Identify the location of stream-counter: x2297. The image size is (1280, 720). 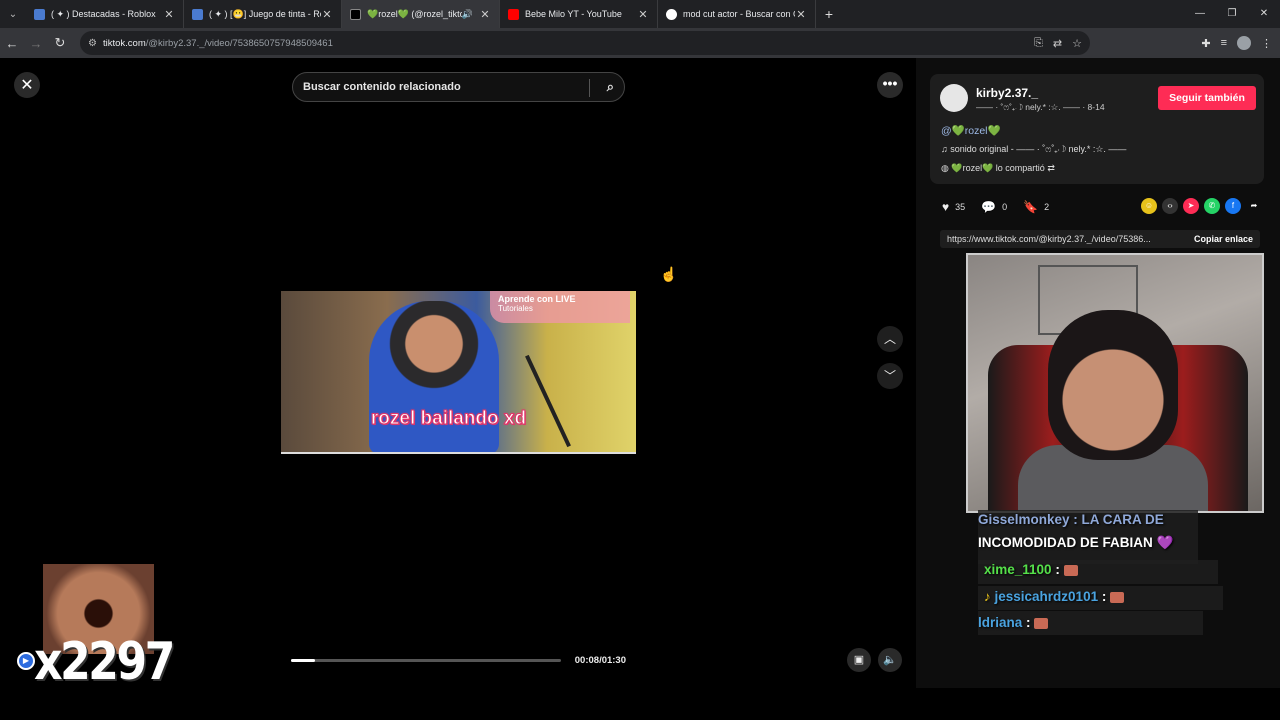
(104, 662).